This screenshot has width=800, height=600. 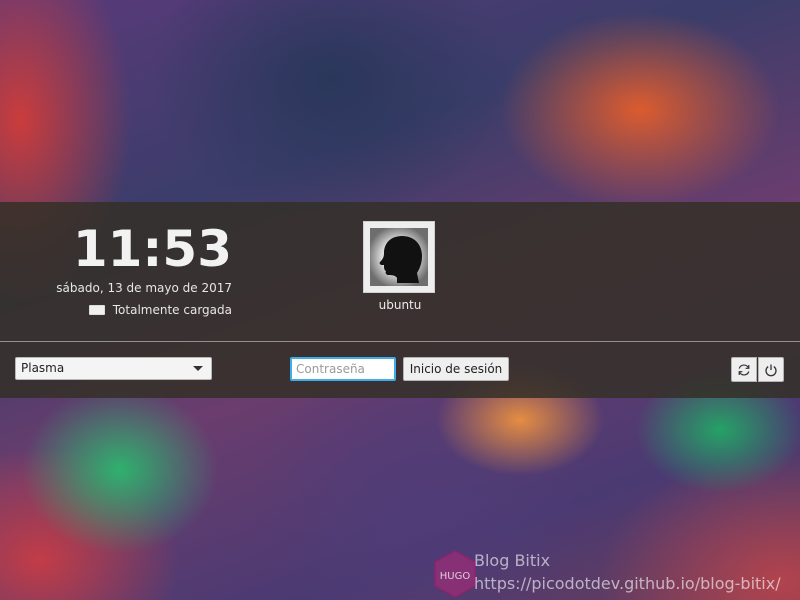 I want to click on shutdown-button, so click(x=771, y=369).